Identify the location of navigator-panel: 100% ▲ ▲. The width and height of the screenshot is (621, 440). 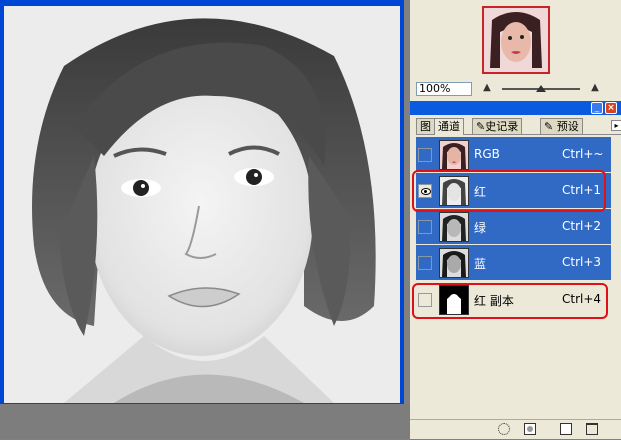
(515, 50).